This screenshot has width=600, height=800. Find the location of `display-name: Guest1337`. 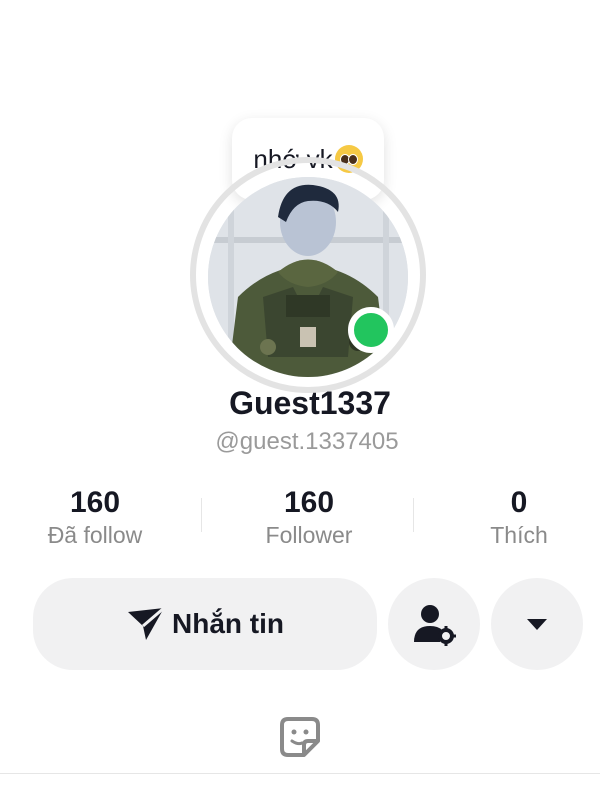

display-name: Guest1337 is located at coordinates (310, 403).